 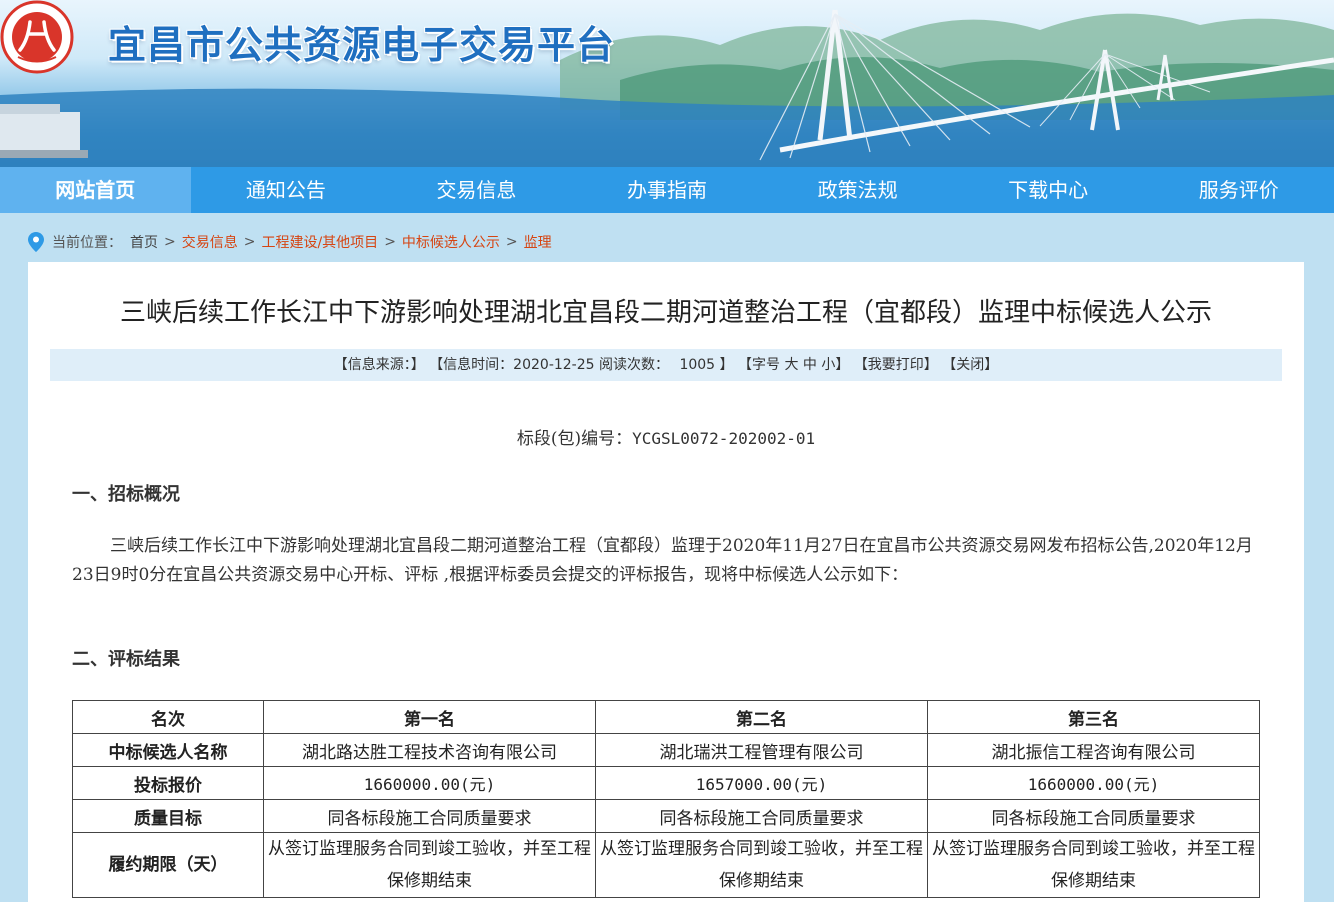 I want to click on heading-results: 二、评标结果, so click(x=126, y=659).